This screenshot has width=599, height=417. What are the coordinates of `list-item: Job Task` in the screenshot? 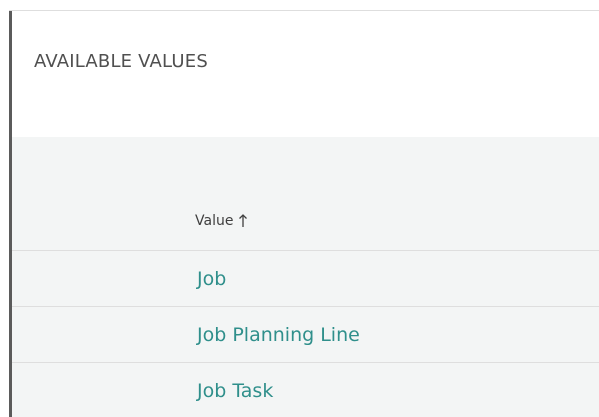 It's located at (305, 389).